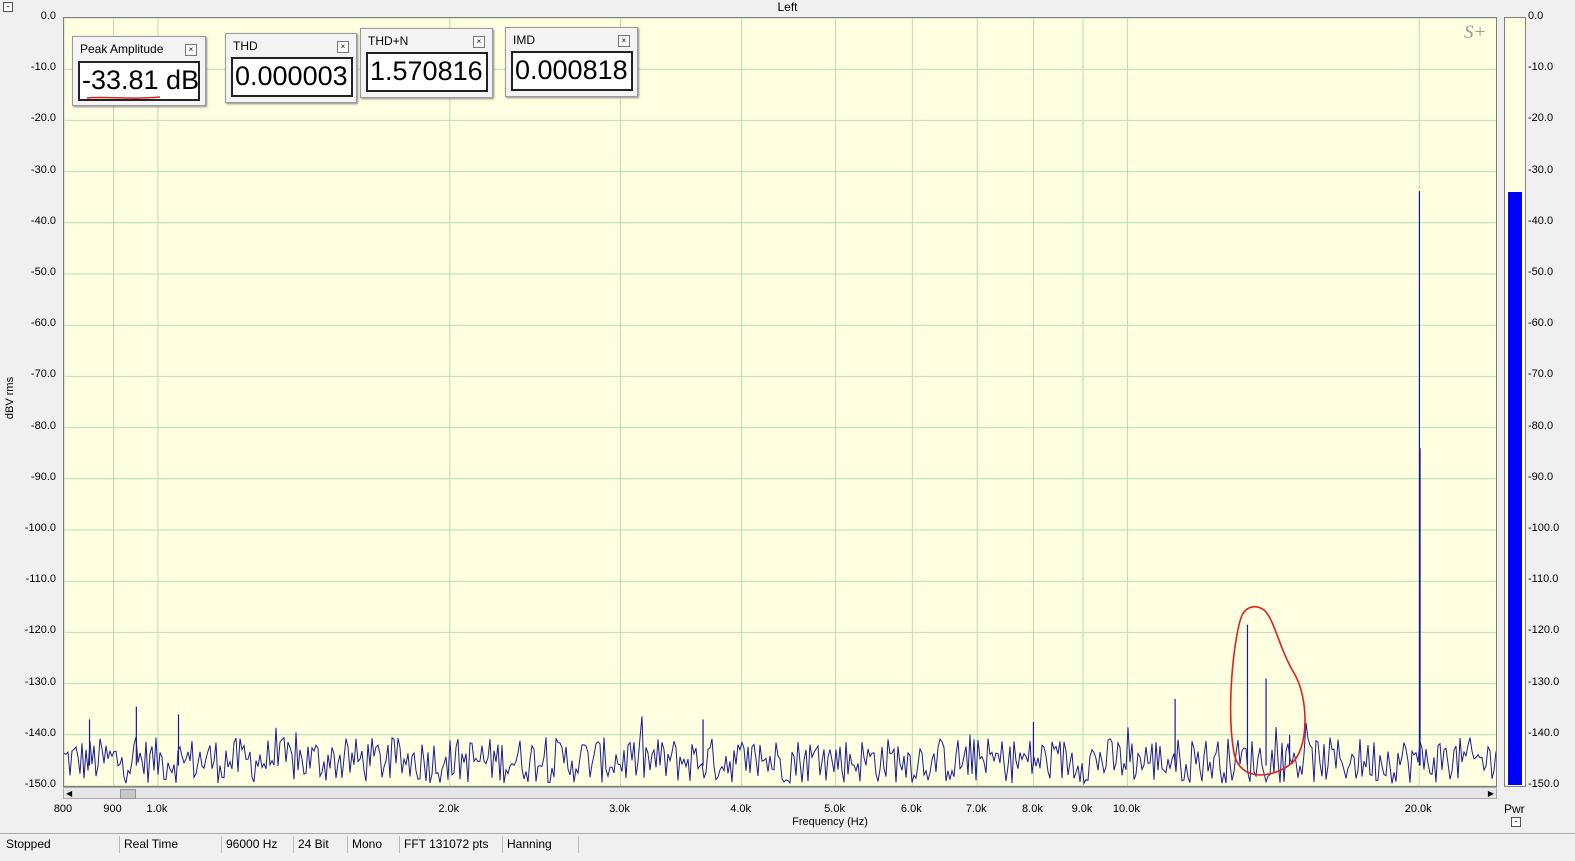 The height and width of the screenshot is (861, 1575). I want to click on meter-value: 0.000818, so click(572, 71).